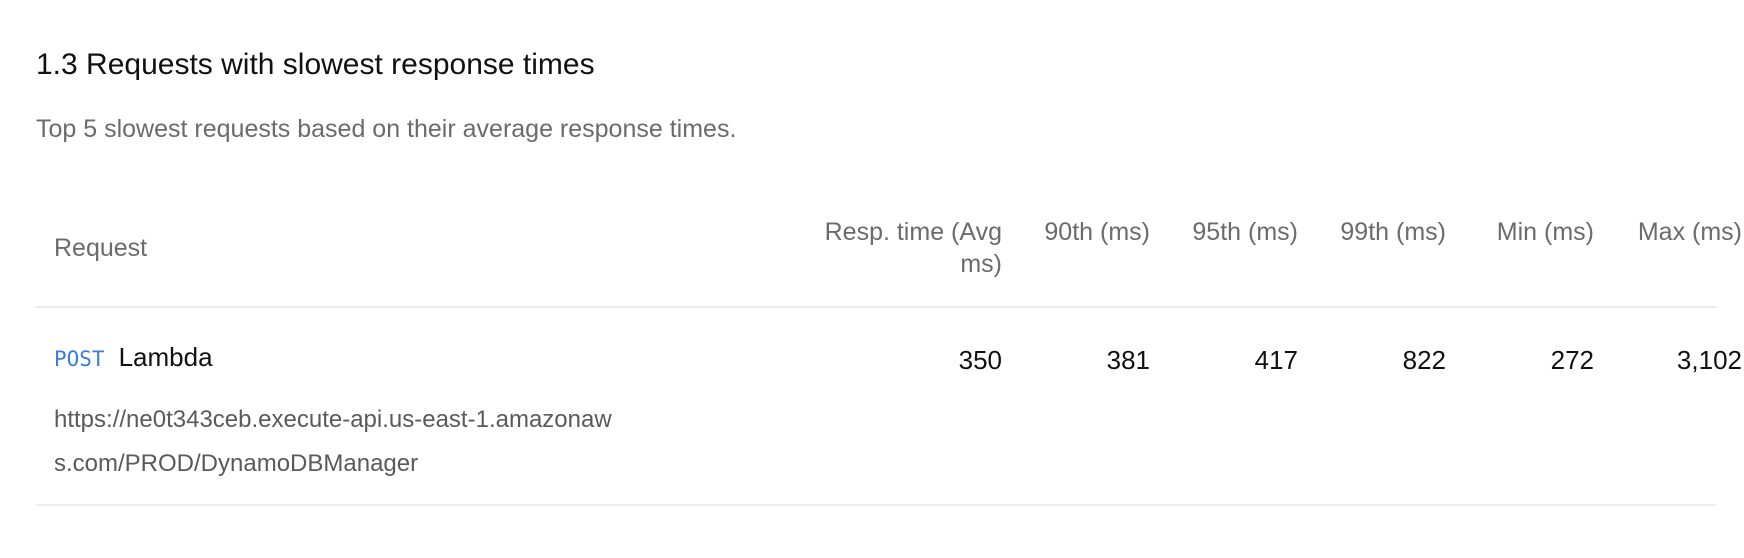  Describe the element at coordinates (1534, 232) in the screenshot. I see `header-min: Min (ms)` at that location.